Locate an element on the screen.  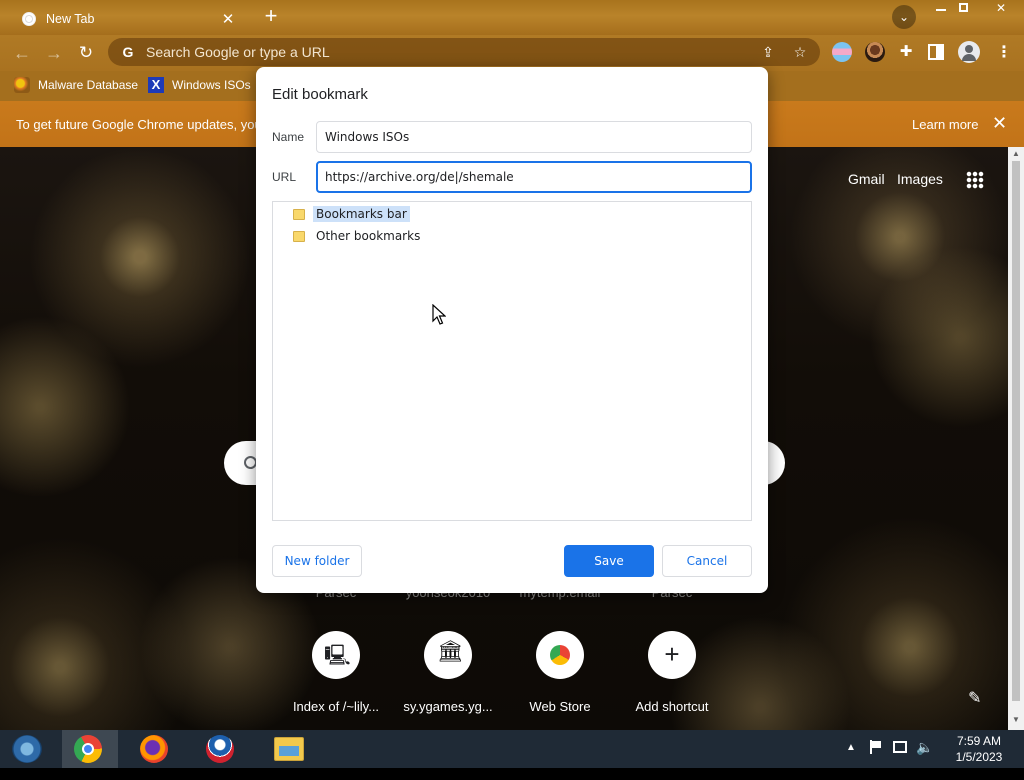
folder-label: Other bookmarks is located at coordinates (368, 236).